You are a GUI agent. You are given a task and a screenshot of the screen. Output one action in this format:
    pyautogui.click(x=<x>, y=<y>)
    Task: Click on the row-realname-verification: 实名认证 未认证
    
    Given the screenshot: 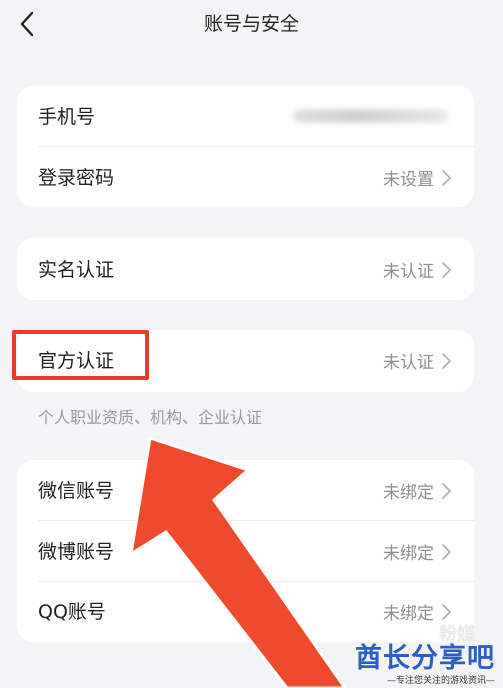 What is the action you would take?
    pyautogui.click(x=245, y=269)
    